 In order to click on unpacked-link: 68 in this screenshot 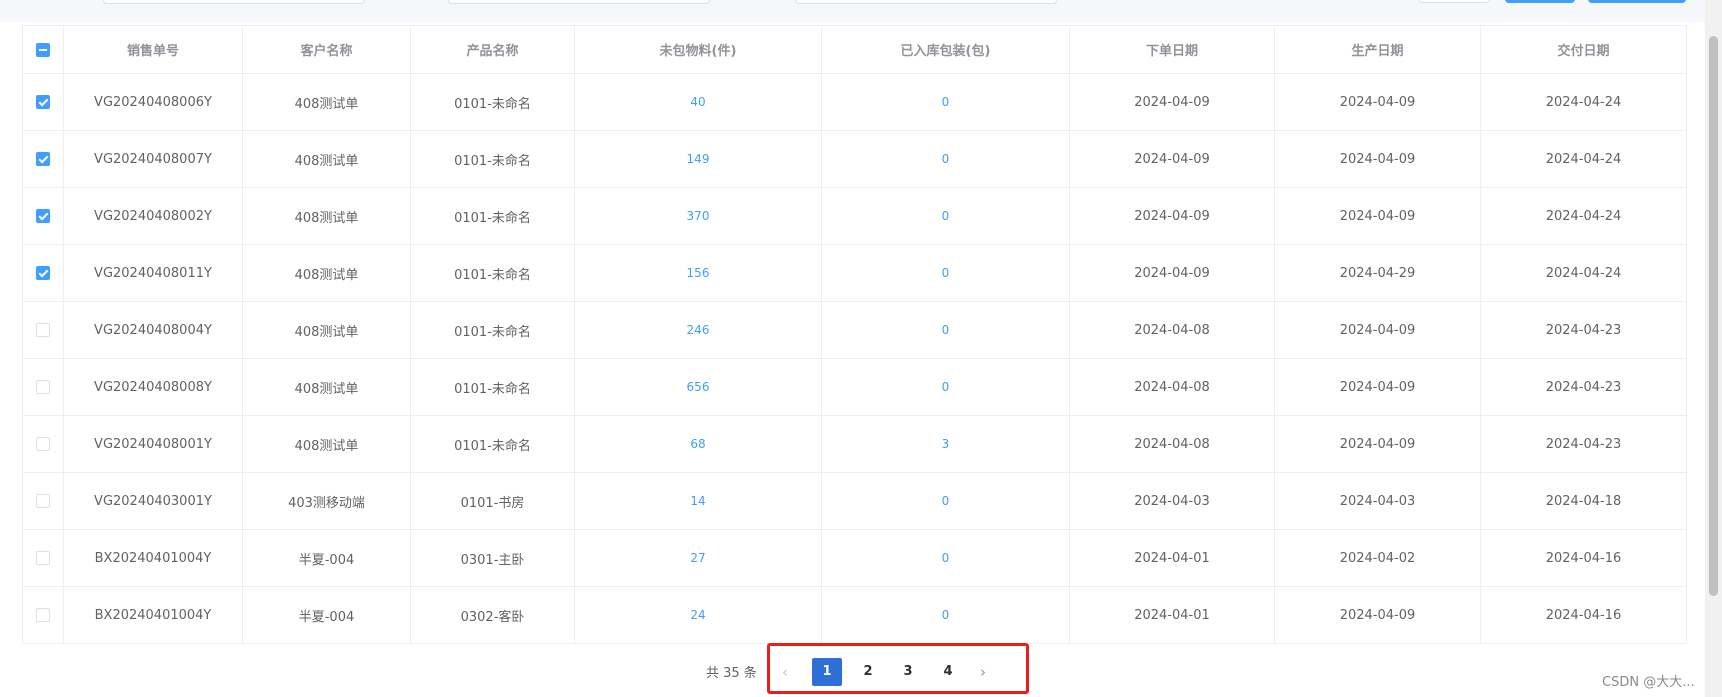, I will do `click(697, 444)`.